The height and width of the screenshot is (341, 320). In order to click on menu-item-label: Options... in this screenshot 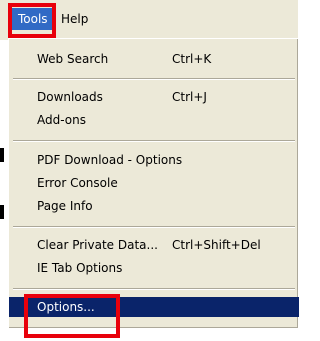, I will do `click(66, 307)`.